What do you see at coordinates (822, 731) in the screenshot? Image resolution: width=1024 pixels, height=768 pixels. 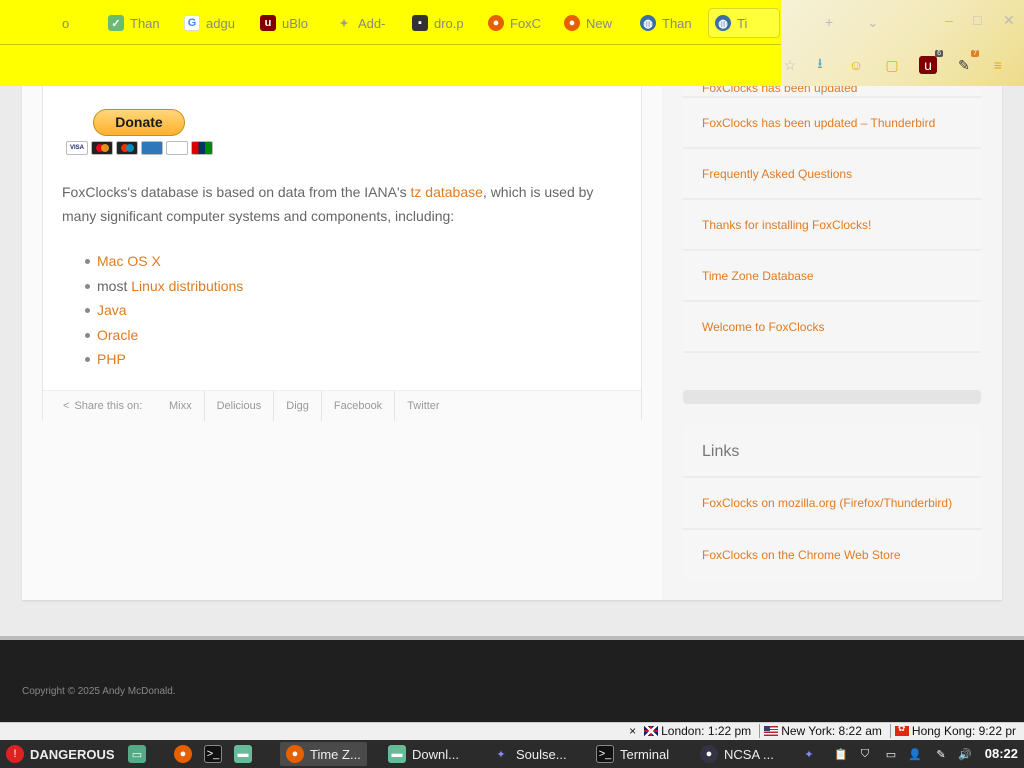 I see `clock-new-york: New York: 8:22 am` at bounding box center [822, 731].